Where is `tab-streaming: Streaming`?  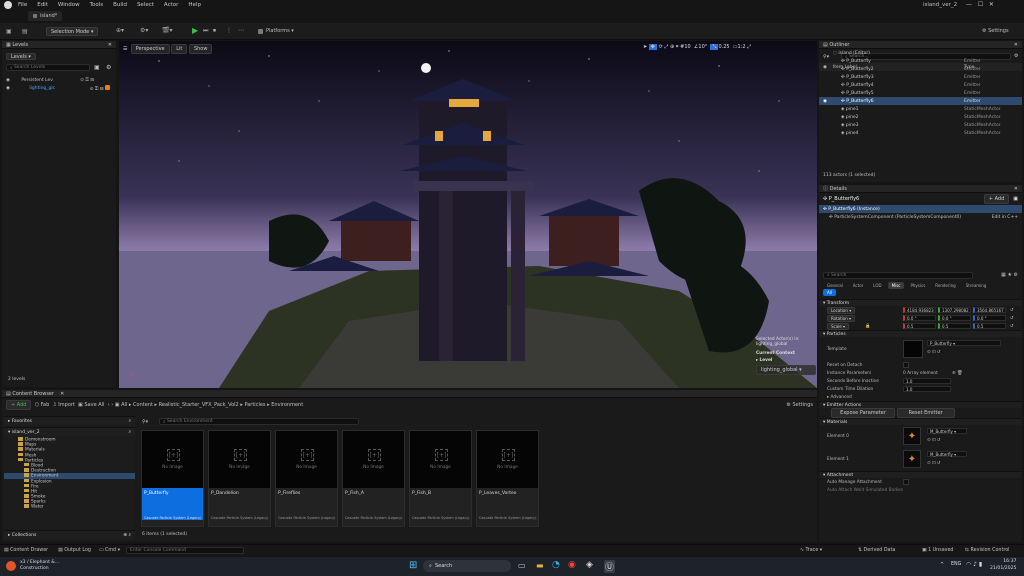
tab-streaming: Streaming is located at coordinates (976, 285).